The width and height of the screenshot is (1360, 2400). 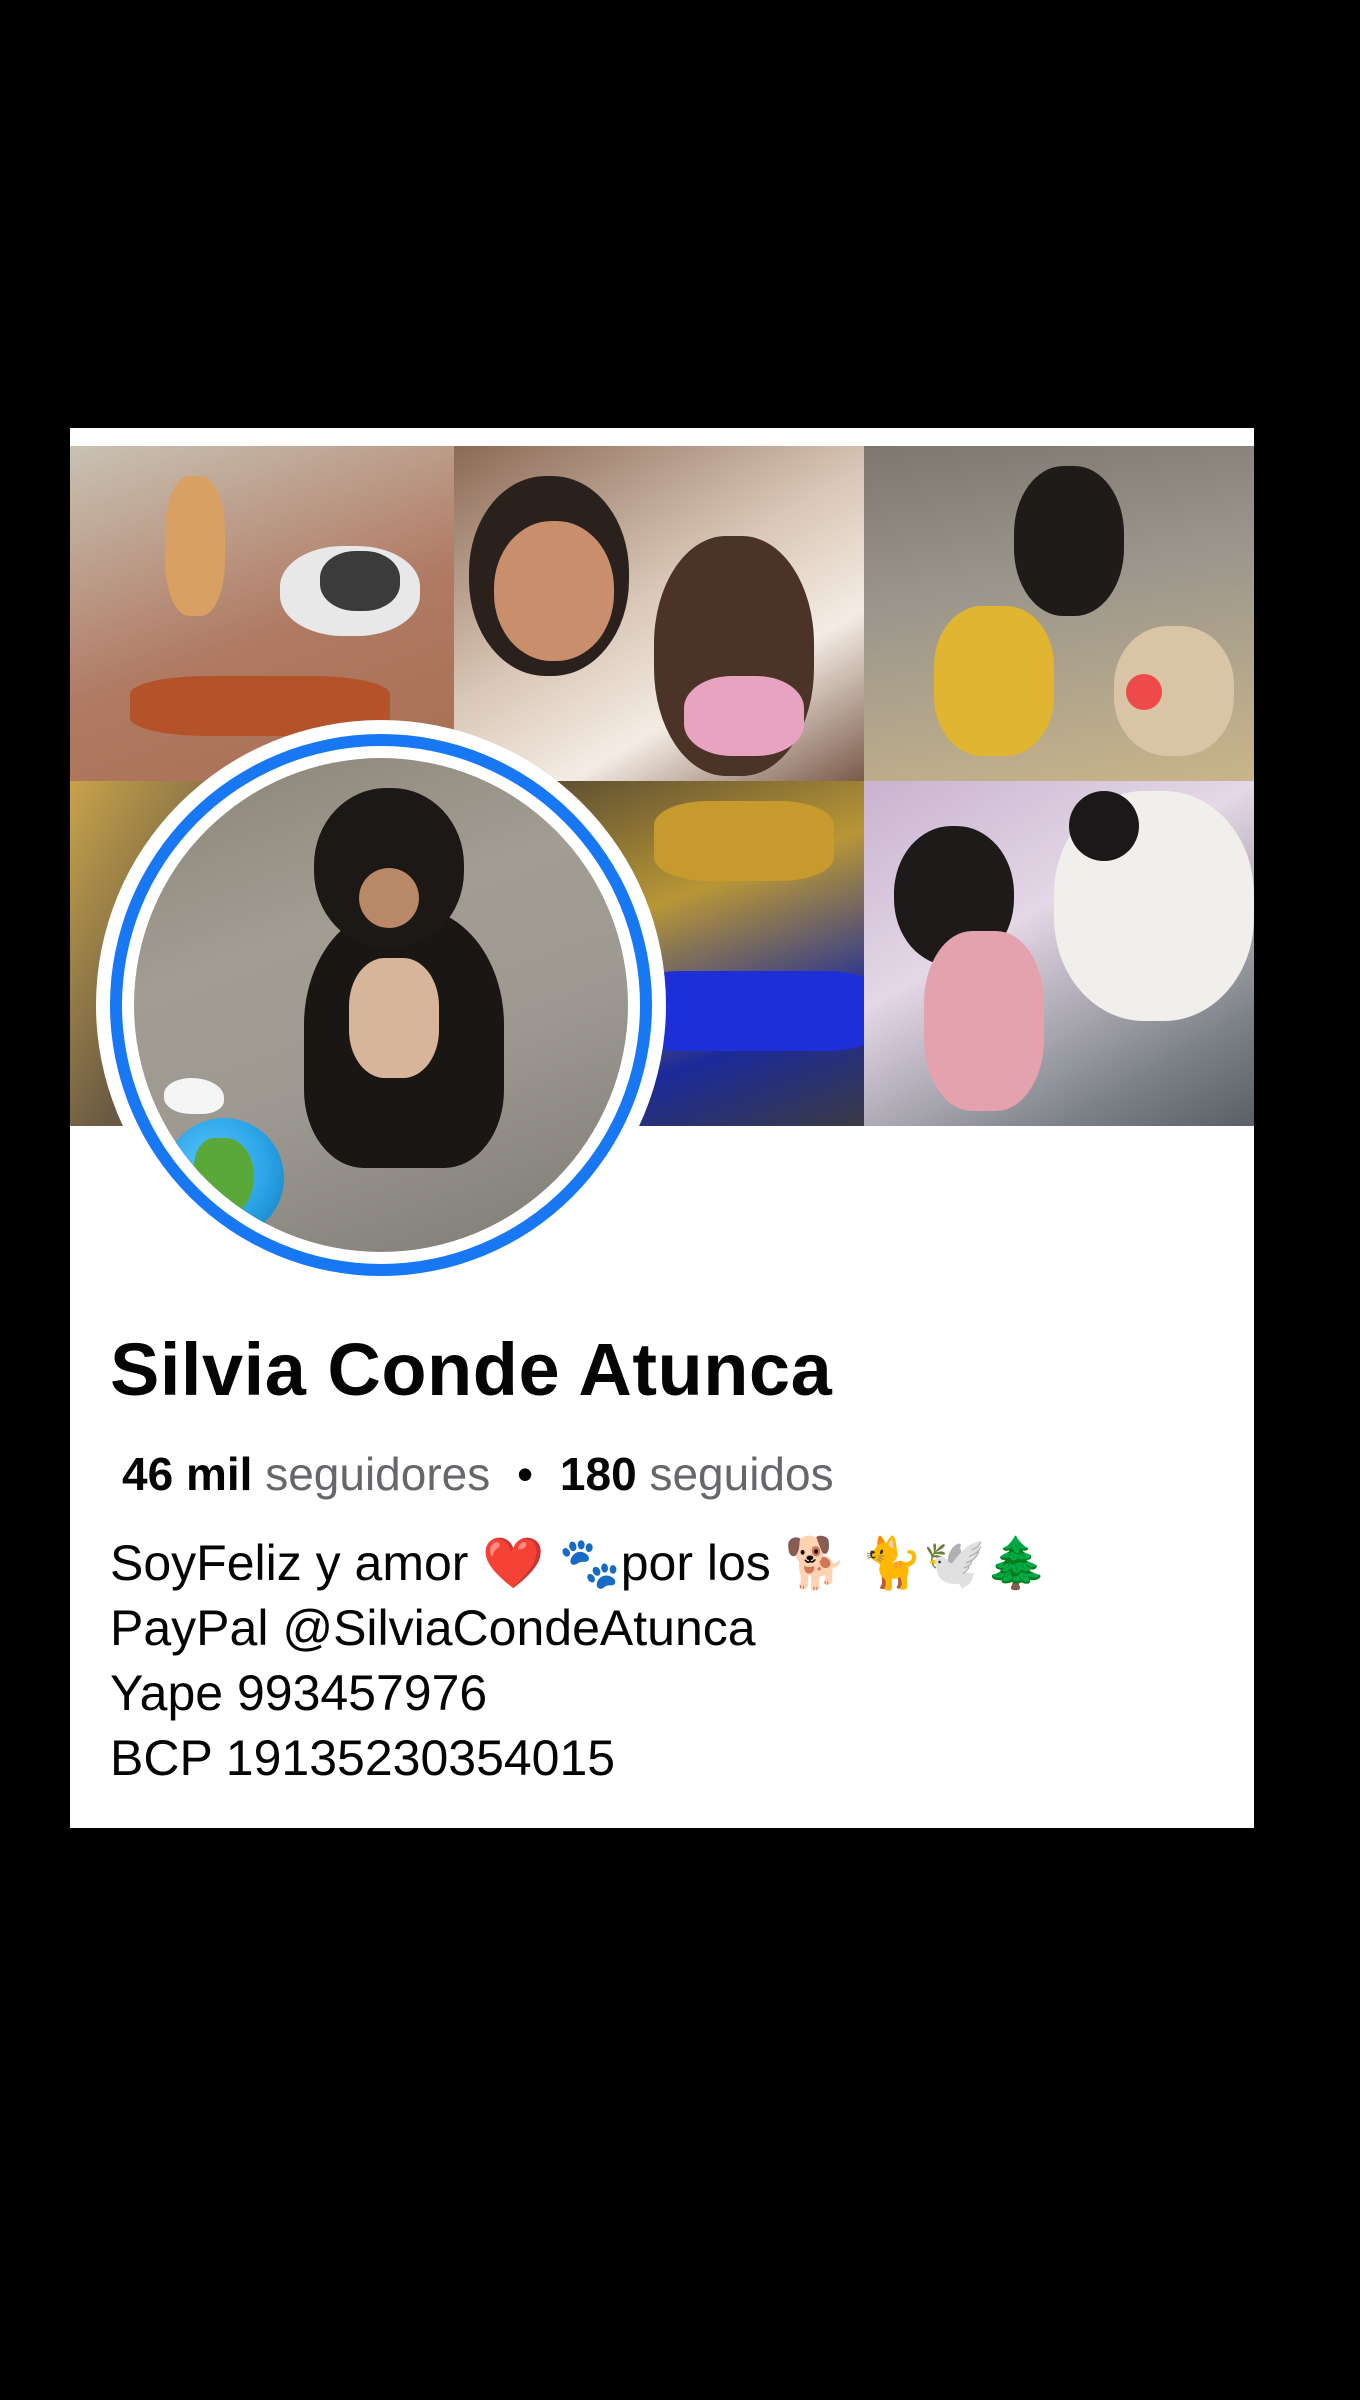 I want to click on cover-photo-woman-with-dog, so click(x=659, y=613).